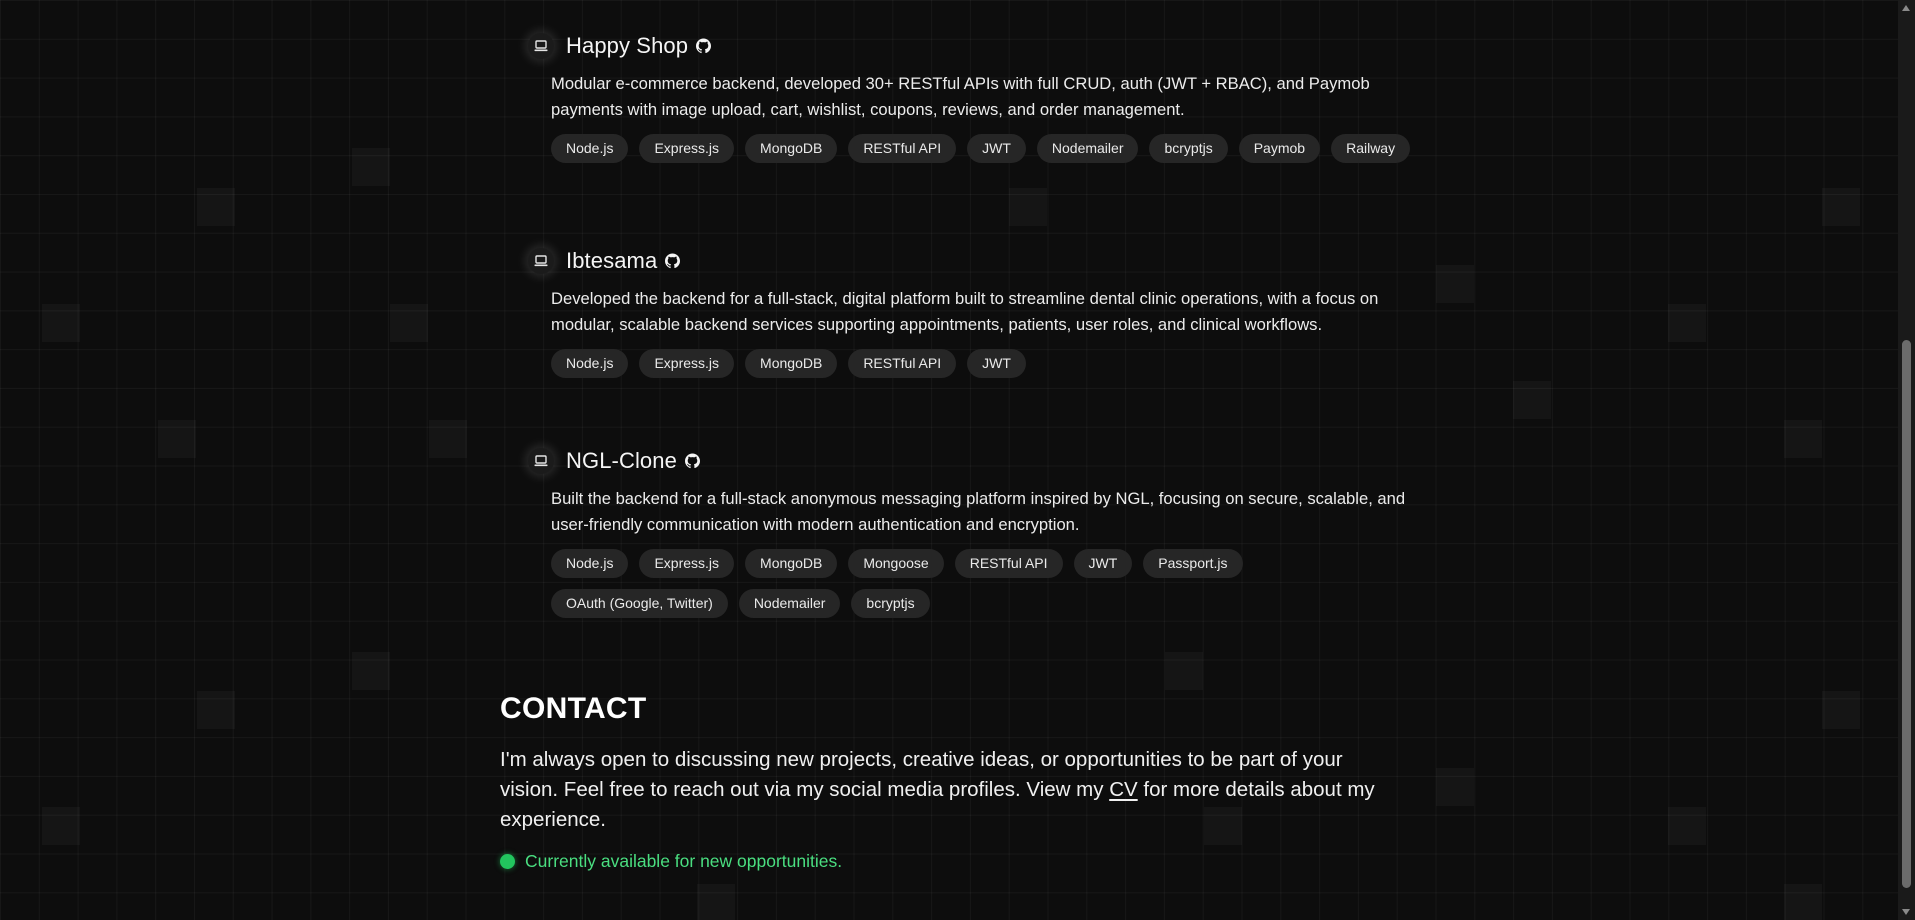 This screenshot has width=1915, height=920. I want to click on project-title: Ibtesama, so click(611, 261).